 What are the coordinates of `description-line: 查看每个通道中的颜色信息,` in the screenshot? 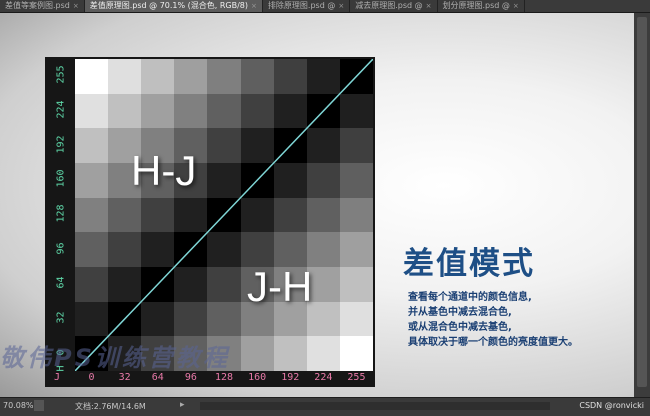 It's located at (470, 297).